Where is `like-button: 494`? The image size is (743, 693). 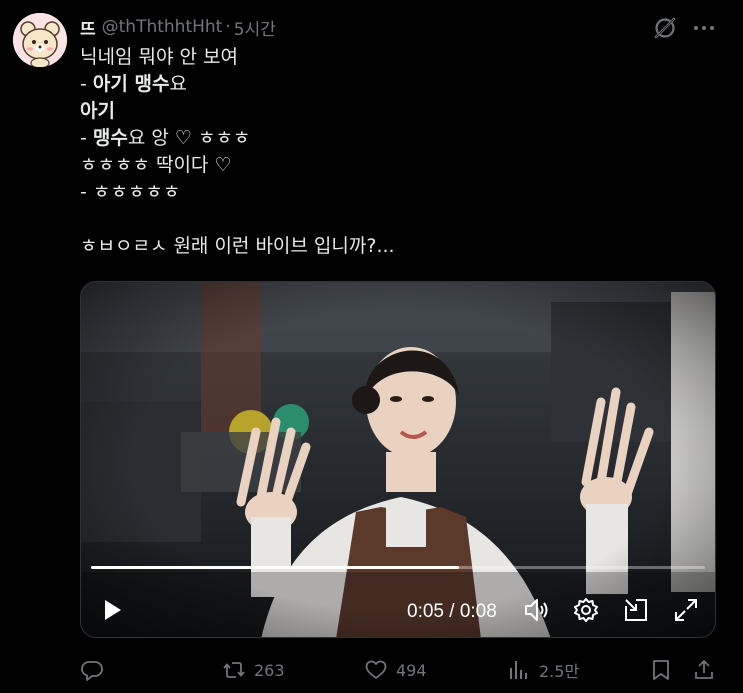 like-button: 494 is located at coordinates (395, 670).